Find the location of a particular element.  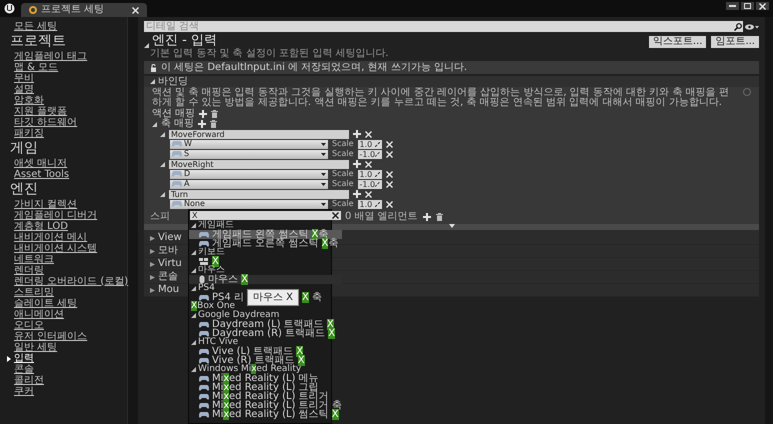

sidebar-link: 애셋 매니저 is located at coordinates (67, 163).